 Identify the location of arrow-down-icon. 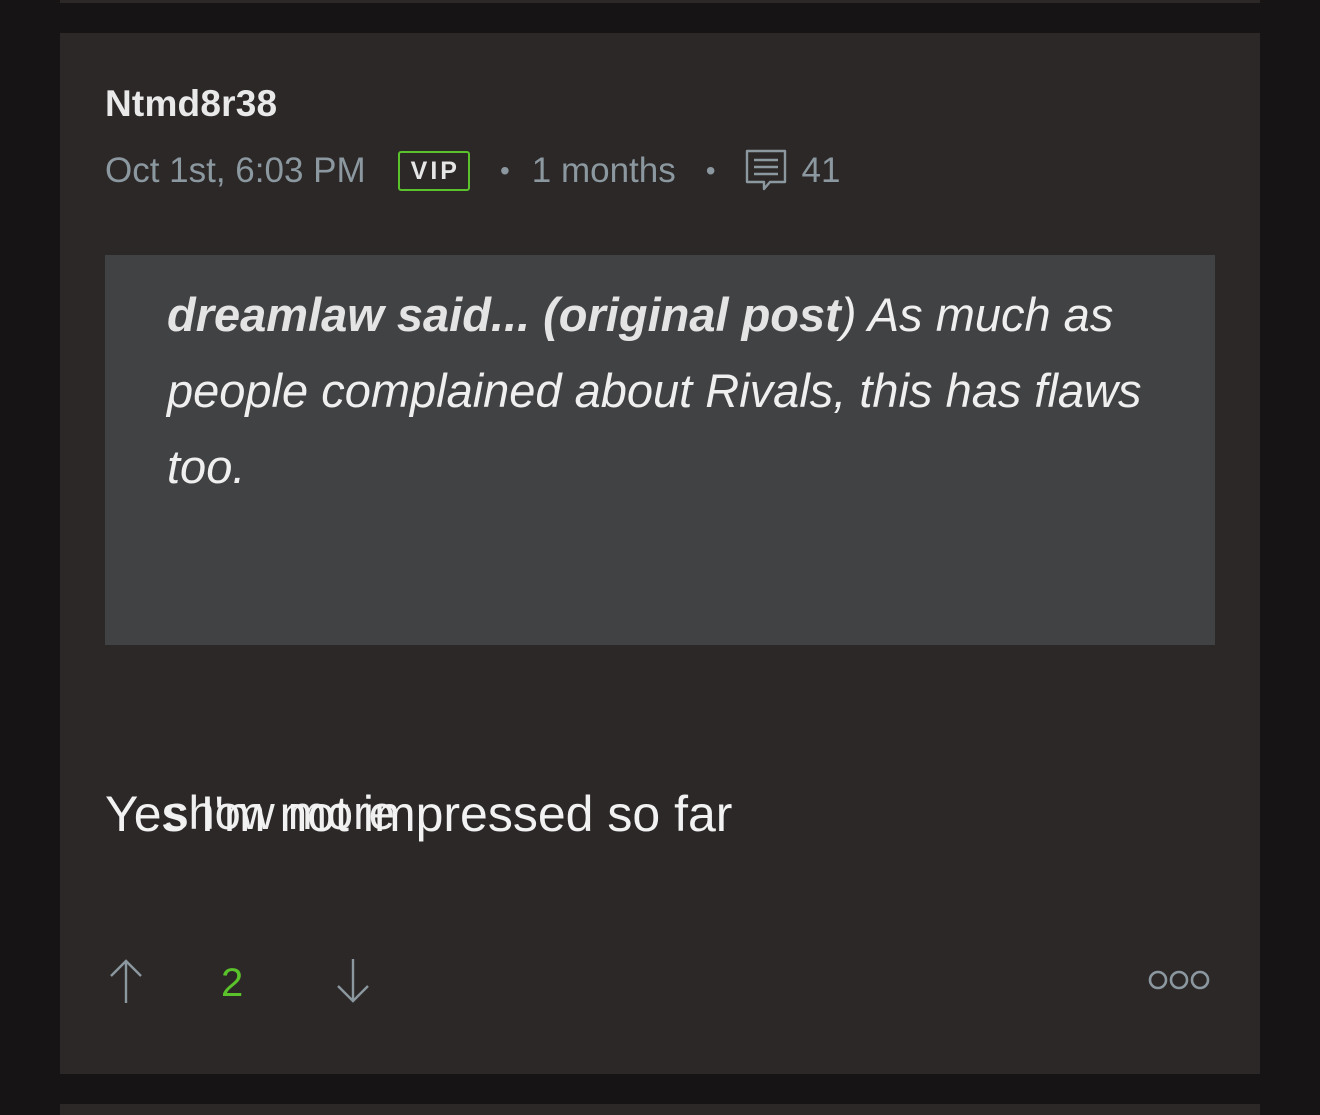
(353, 981).